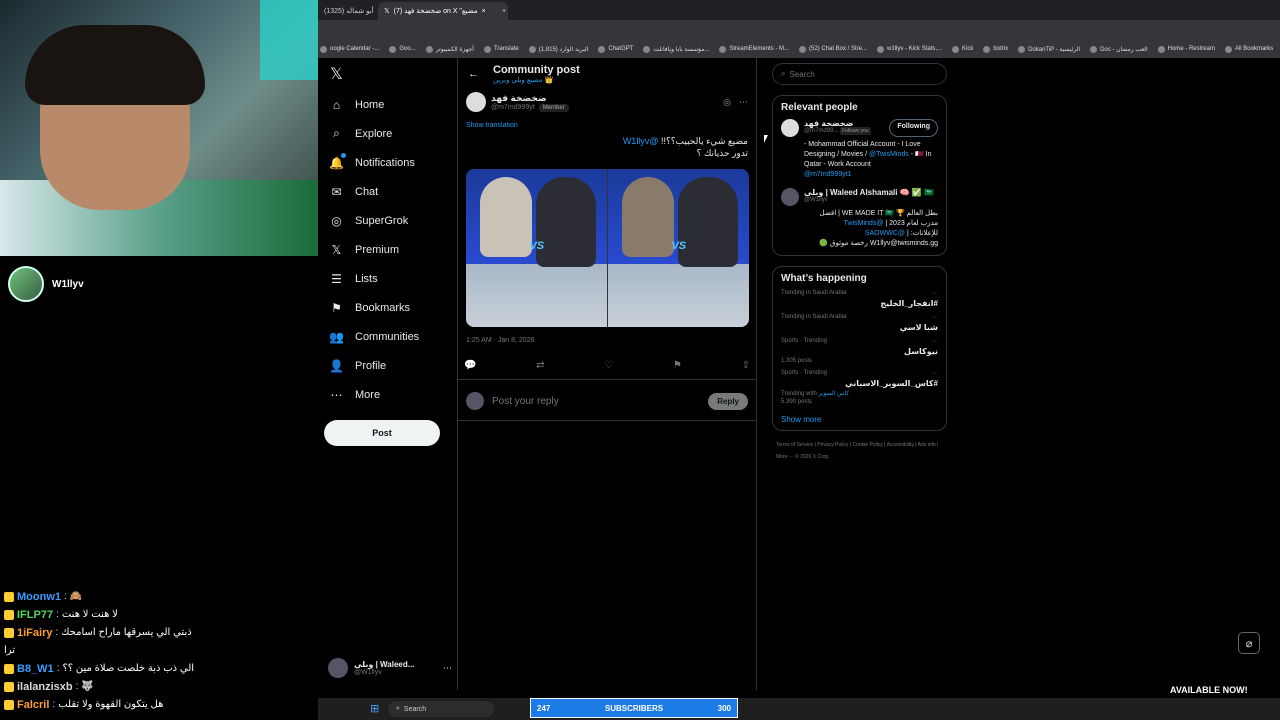 Image resolution: width=1280 pixels, height=720 pixels. What do you see at coordinates (126, 632) in the screenshot?
I see `chat-text: ذبتي الي يسرقها ماراح اسامحك` at bounding box center [126, 632].